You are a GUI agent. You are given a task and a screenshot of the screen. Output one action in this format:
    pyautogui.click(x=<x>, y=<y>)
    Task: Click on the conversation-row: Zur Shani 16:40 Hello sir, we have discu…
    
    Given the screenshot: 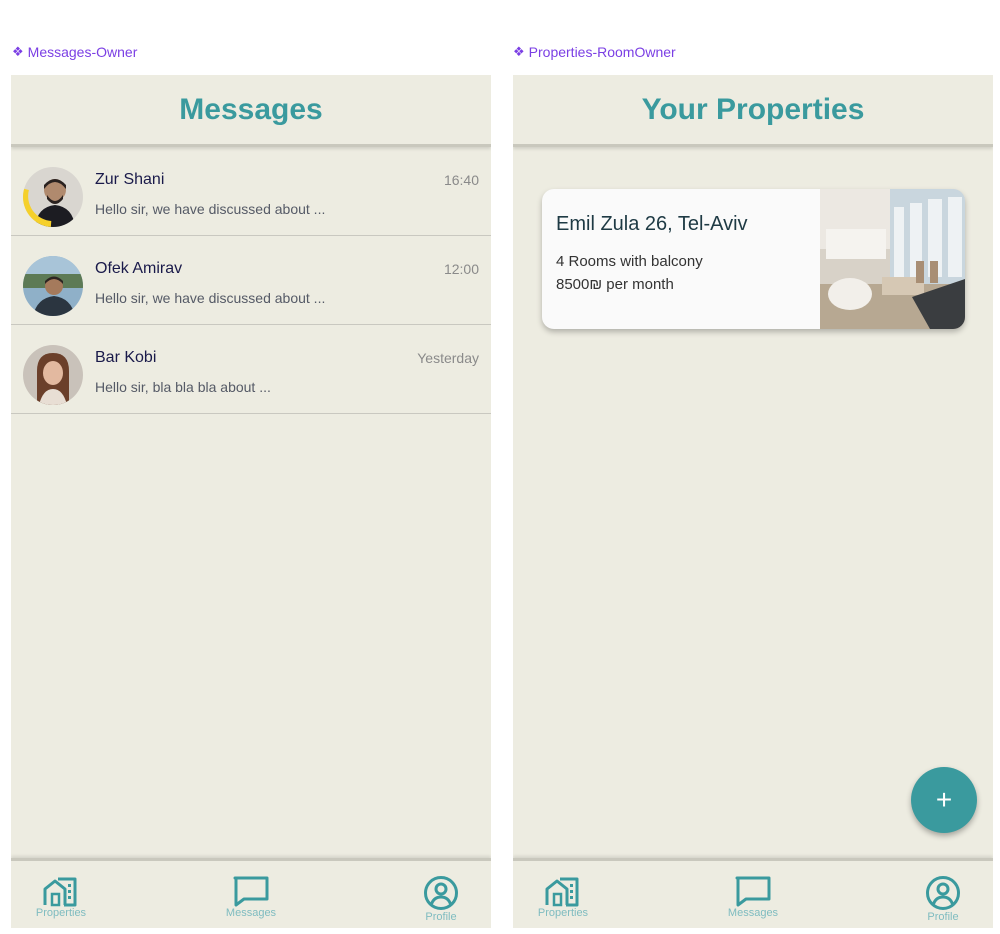 What is the action you would take?
    pyautogui.click(x=251, y=191)
    